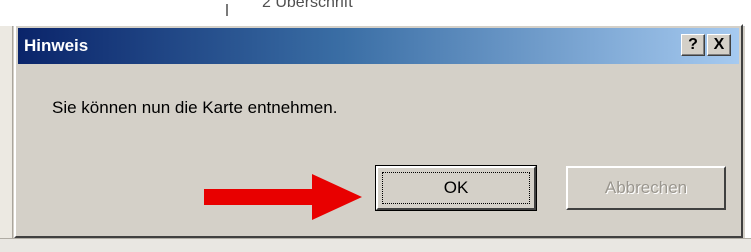 Image resolution: width=751 pixels, height=252 pixels. I want to click on help-icon: ?, so click(693, 44).